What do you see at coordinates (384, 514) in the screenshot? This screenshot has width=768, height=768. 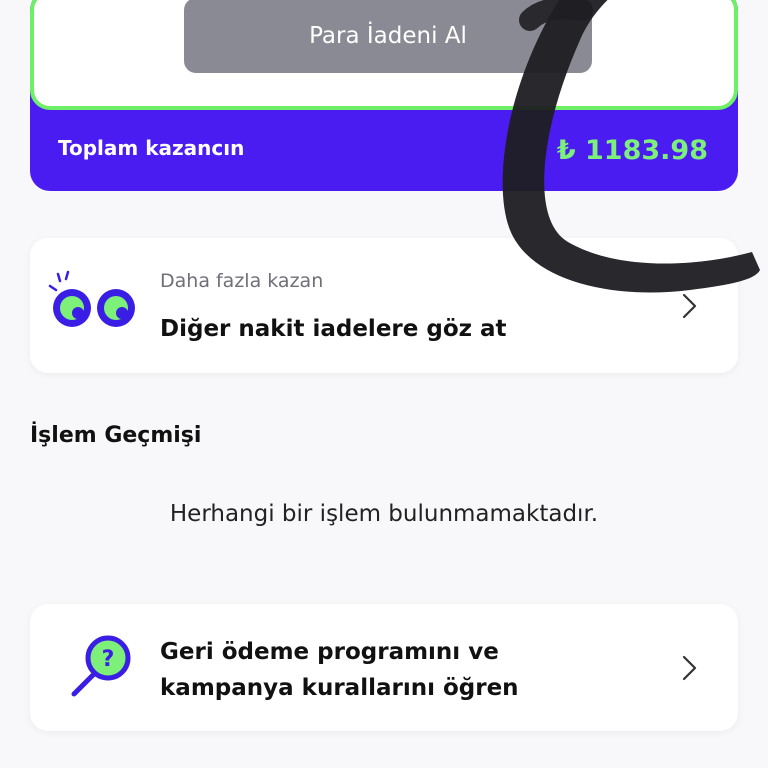 I see `history-empty-message: Herhangi bir işlem bulunmamaktadır.` at bounding box center [384, 514].